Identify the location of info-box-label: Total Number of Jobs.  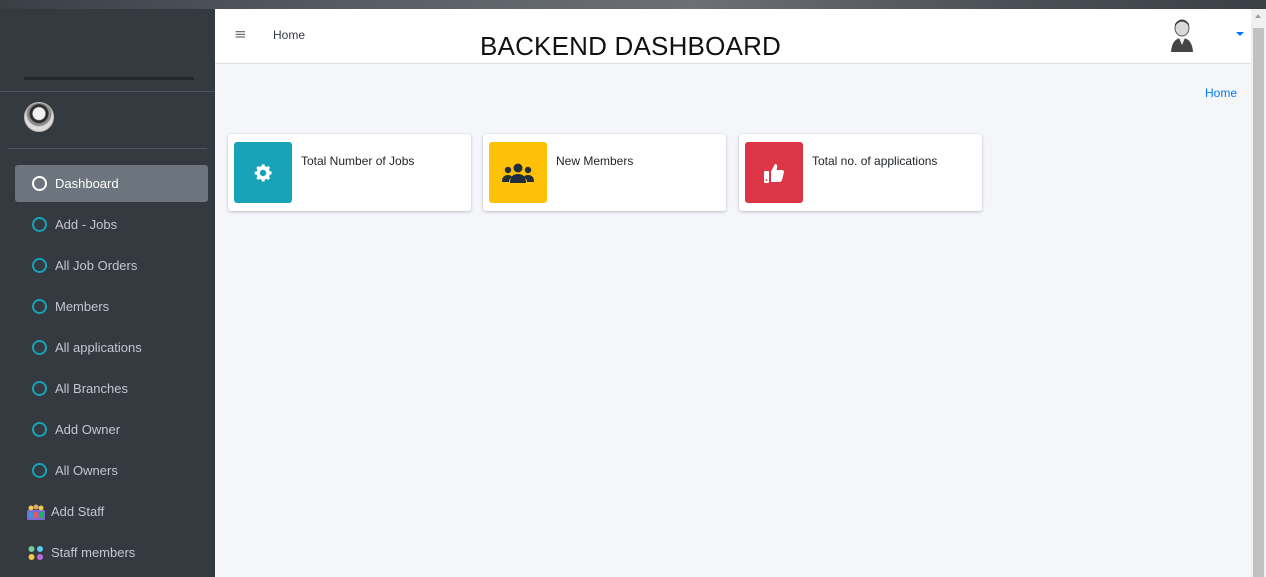
(358, 161).